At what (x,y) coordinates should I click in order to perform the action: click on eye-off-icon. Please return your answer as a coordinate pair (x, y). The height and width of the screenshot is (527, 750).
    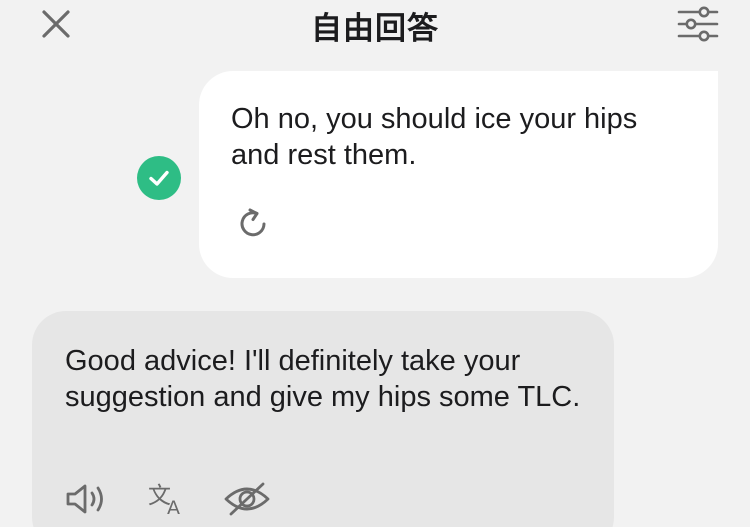
    Looking at the image, I should click on (247, 499).